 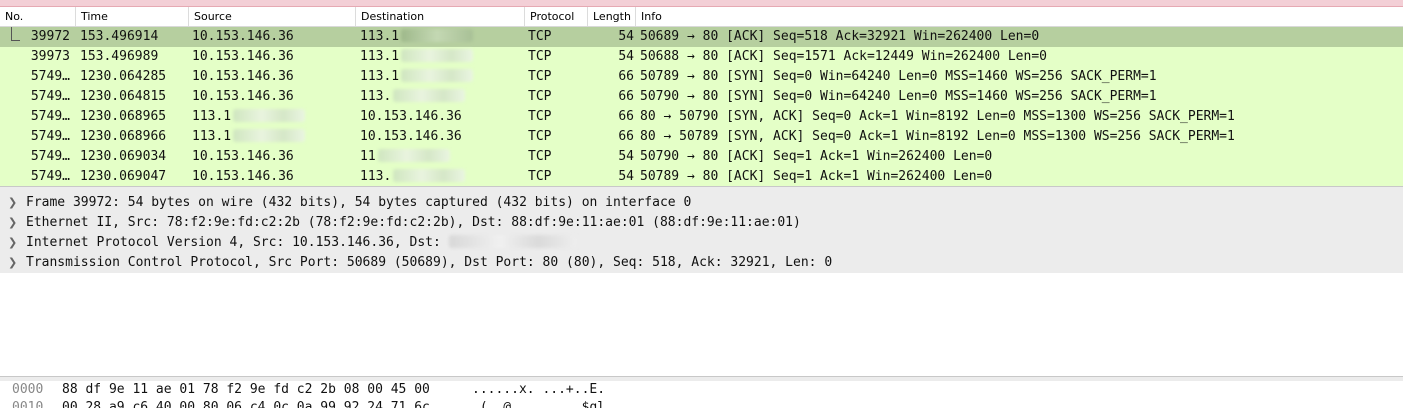 I want to click on packet-destination: 11, so click(x=368, y=156).